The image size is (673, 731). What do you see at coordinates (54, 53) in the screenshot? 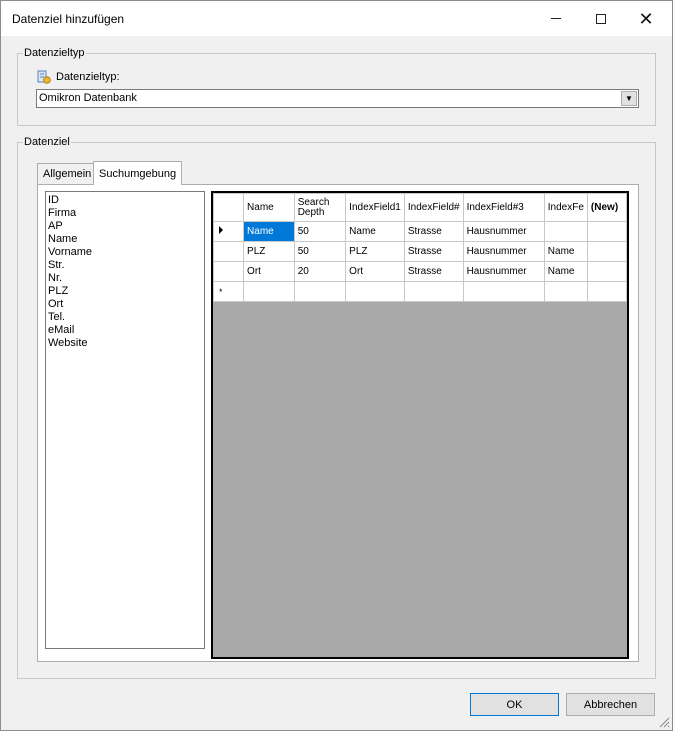
I see `datenzieltyp-legend: Datenzieltyp` at bounding box center [54, 53].